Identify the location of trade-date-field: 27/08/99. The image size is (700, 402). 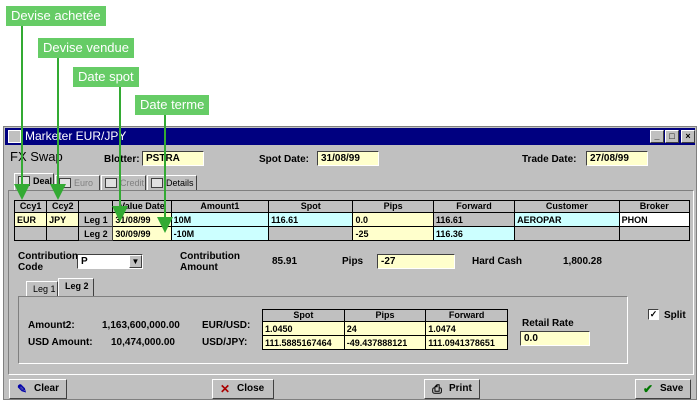
(617, 158).